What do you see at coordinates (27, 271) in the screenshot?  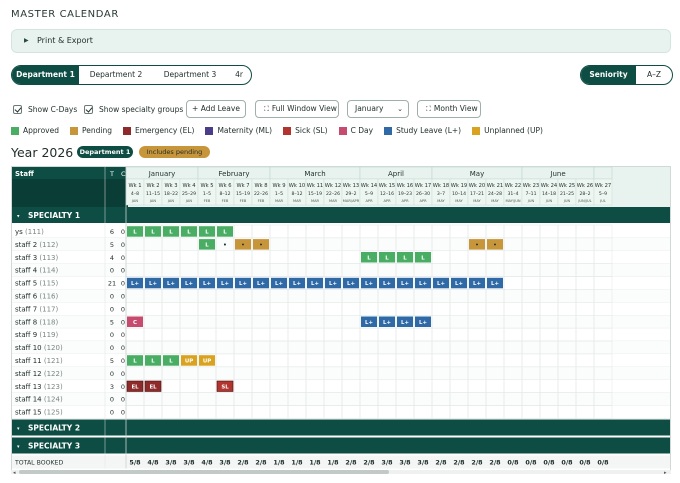 I see `staff-name-text: staff 4` at bounding box center [27, 271].